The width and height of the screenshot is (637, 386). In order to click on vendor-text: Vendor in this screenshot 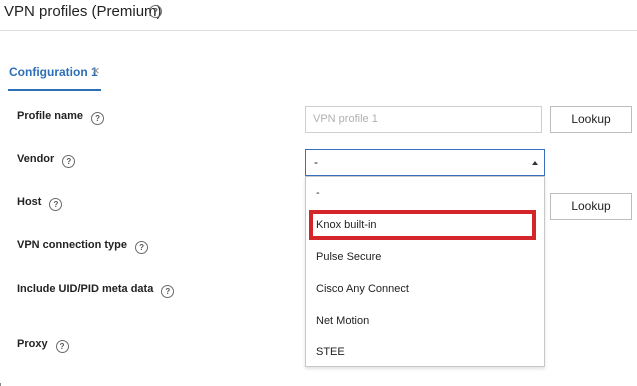, I will do `click(36, 159)`.